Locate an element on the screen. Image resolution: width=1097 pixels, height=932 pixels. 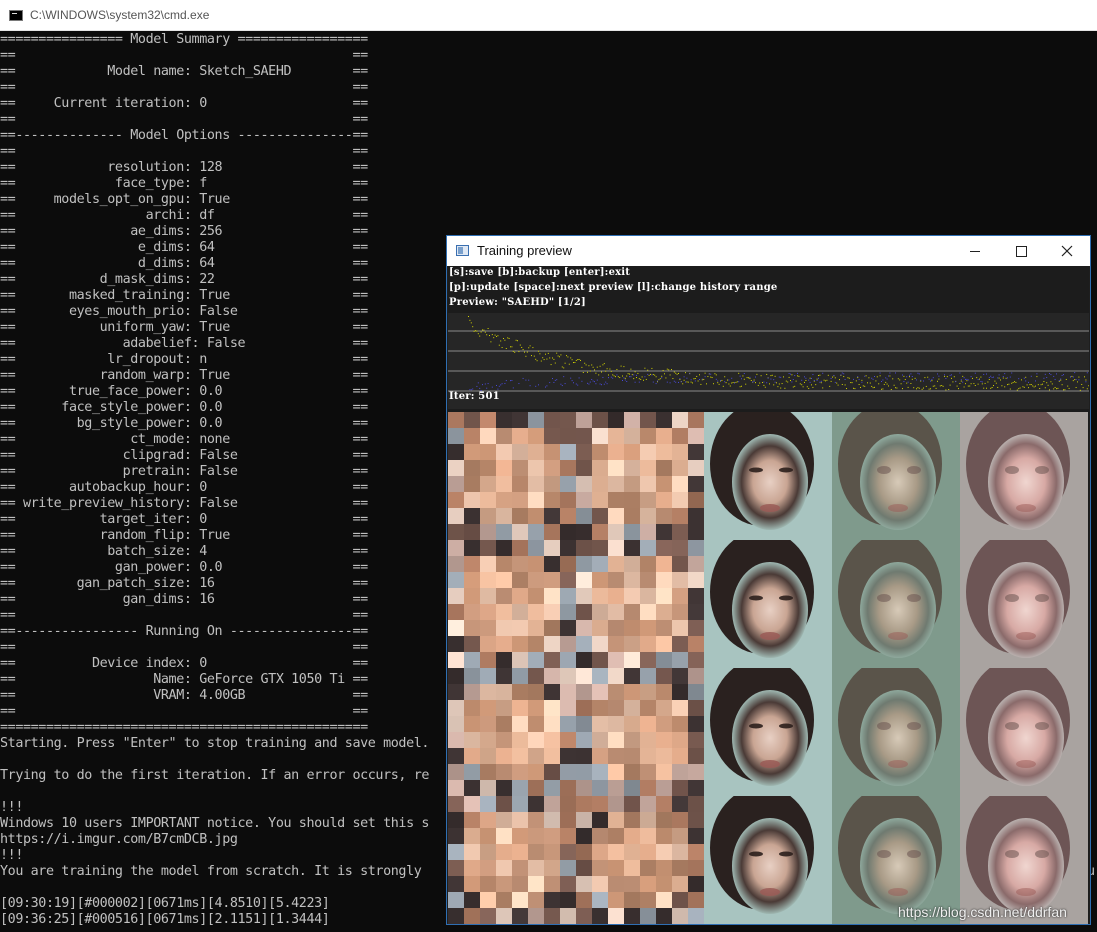
minimize-button is located at coordinates (975, 251).